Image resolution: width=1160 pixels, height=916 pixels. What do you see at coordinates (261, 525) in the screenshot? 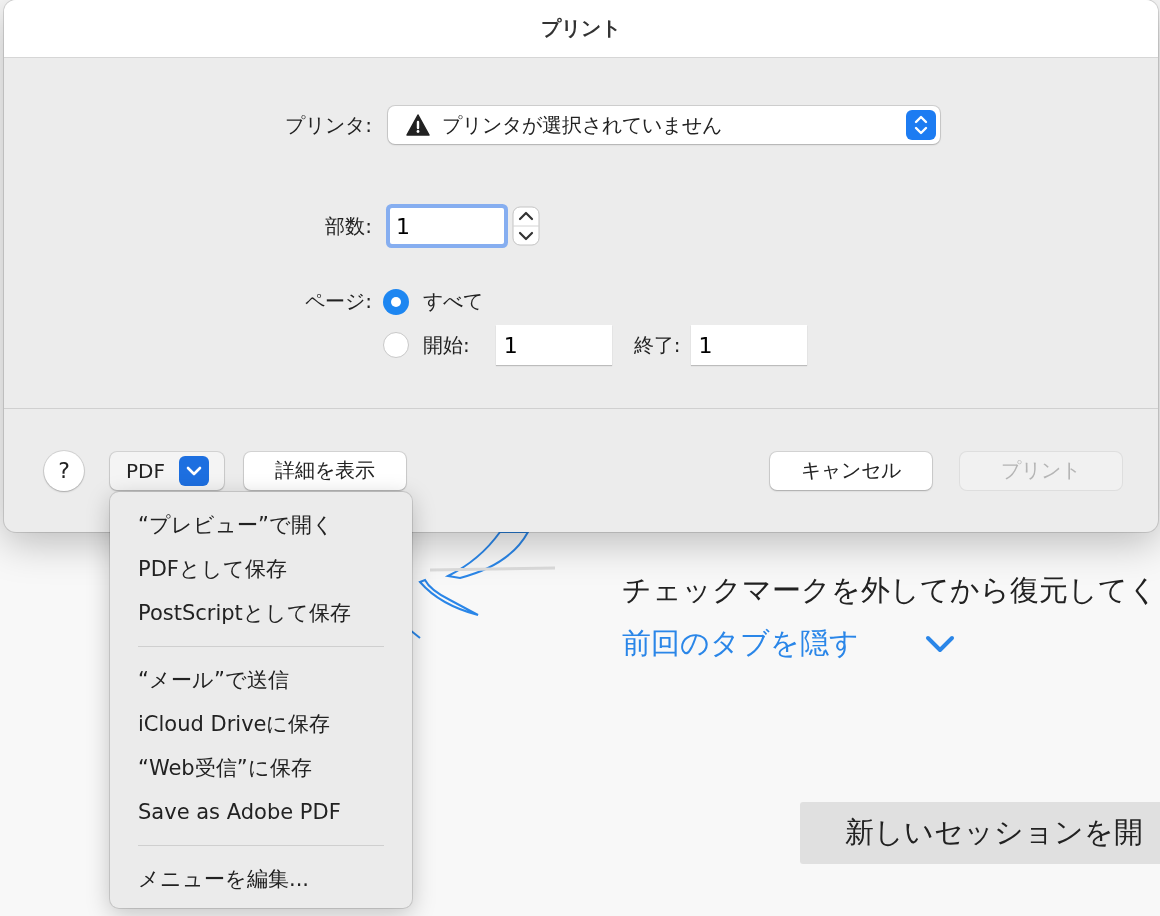
I see `menu-item: “プレビュー”で開く` at bounding box center [261, 525].